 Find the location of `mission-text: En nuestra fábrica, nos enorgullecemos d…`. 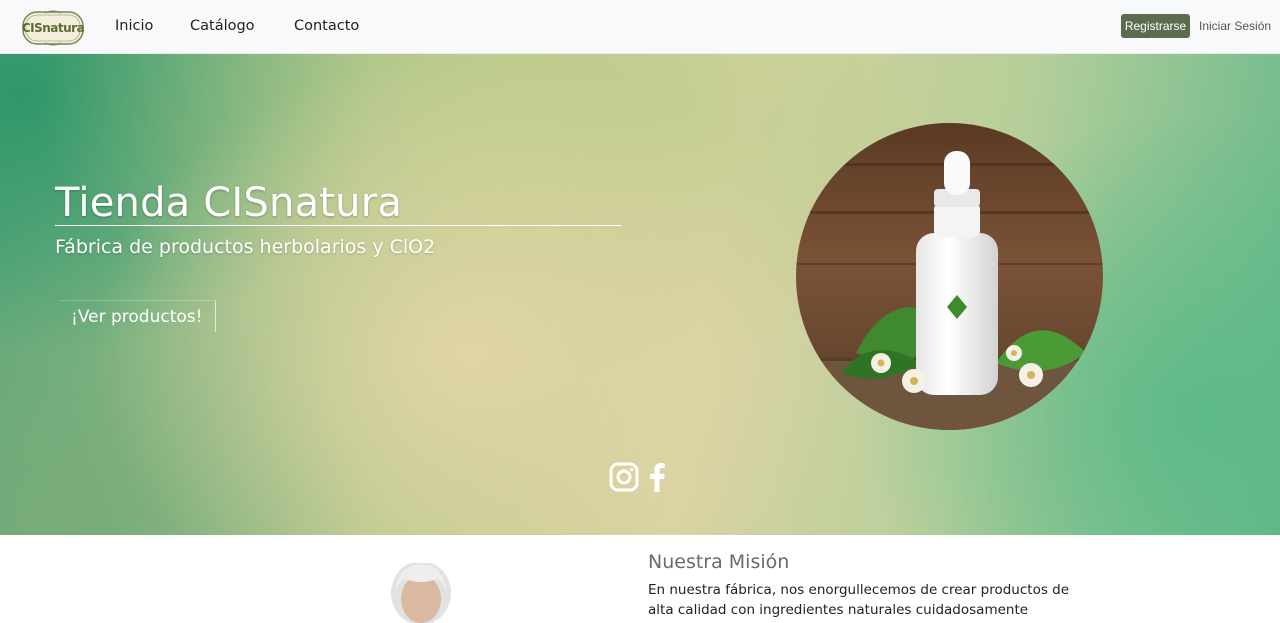

mission-text: En nuestra fábrica, nos enorgullecemos d… is located at coordinates (859, 600).